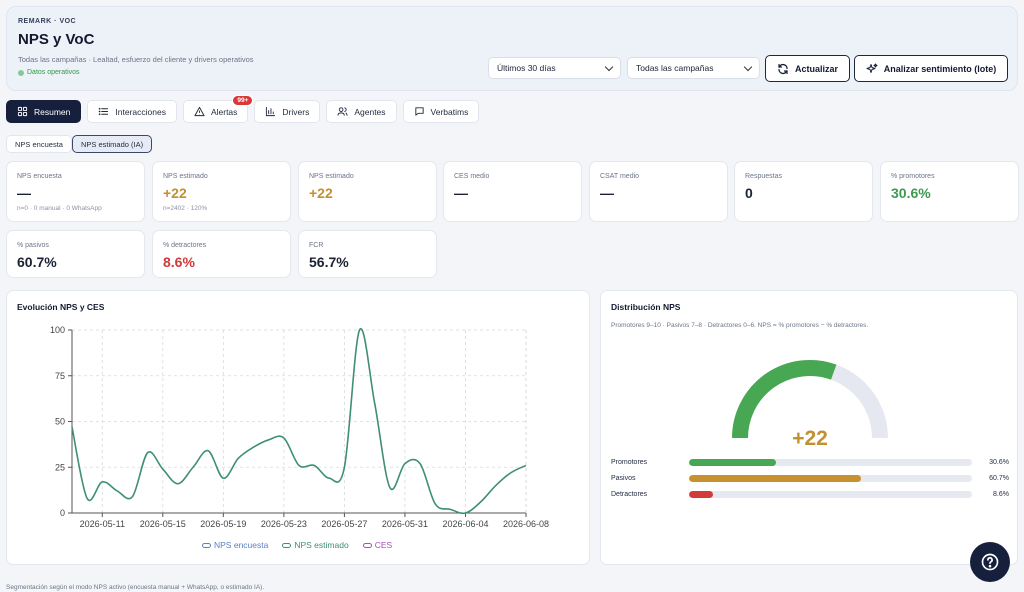 Image resolution: width=1024 pixels, height=592 pixels. I want to click on dist-pct: 8.6%, so click(1001, 494).